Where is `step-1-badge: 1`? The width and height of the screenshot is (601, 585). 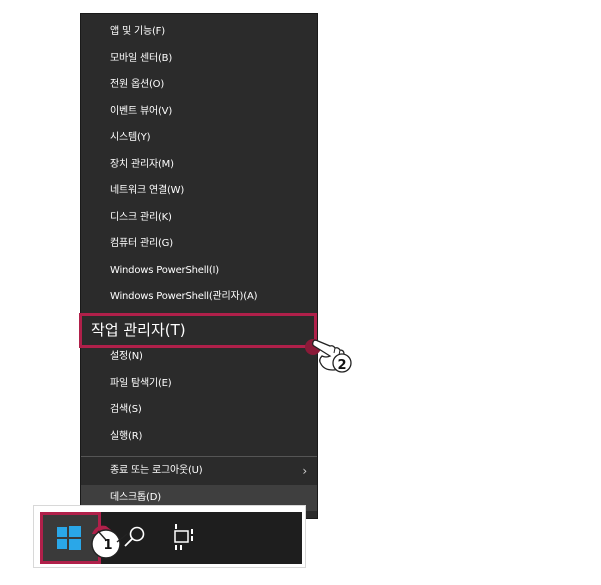
step-1-badge: 1 is located at coordinates (109, 542).